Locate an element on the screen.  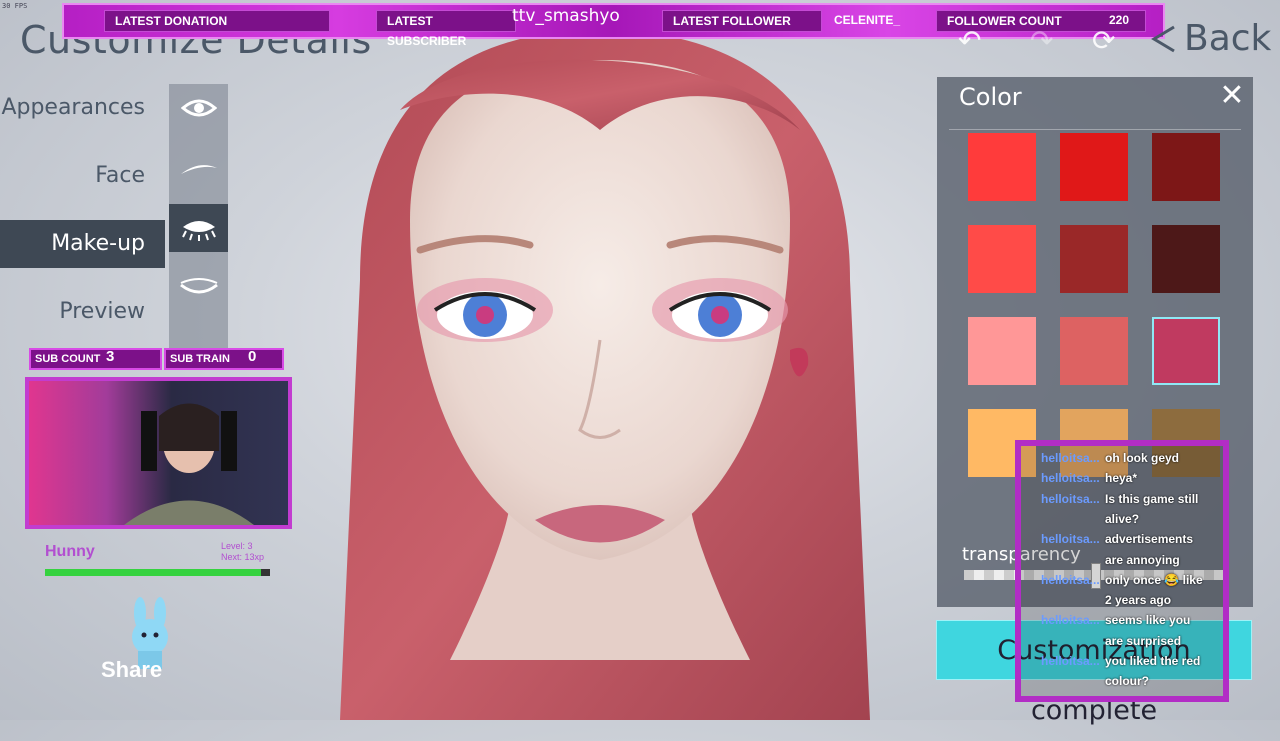
latest-subscriber-value: ttv_smashyo is located at coordinates (566, 16).